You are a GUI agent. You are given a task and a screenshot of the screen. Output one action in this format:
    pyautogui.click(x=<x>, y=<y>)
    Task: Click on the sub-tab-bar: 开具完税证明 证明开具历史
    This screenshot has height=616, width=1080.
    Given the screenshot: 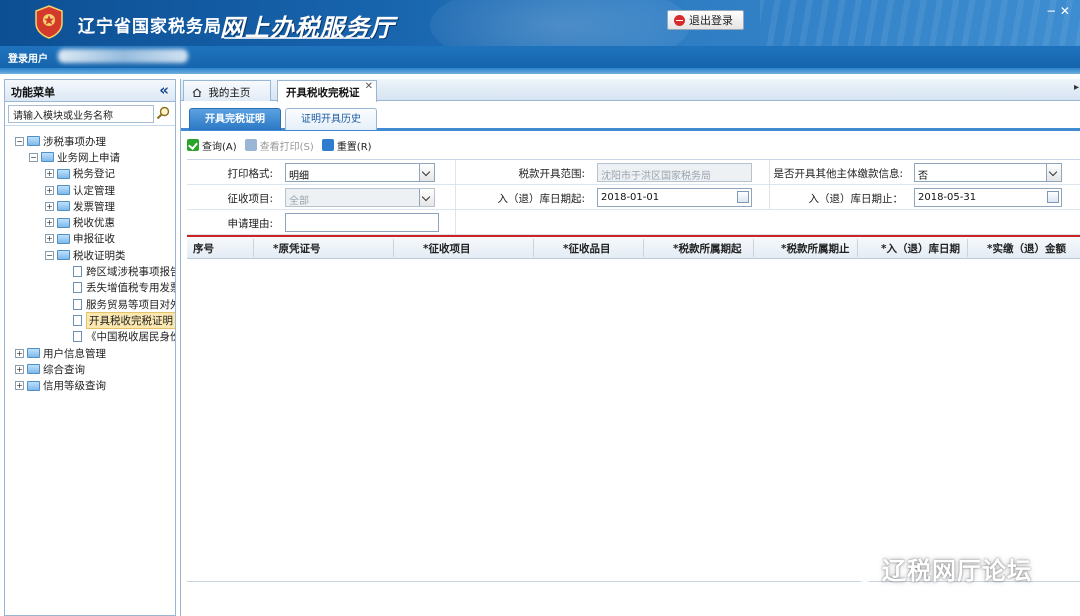 What is the action you would take?
    pyautogui.click(x=630, y=118)
    